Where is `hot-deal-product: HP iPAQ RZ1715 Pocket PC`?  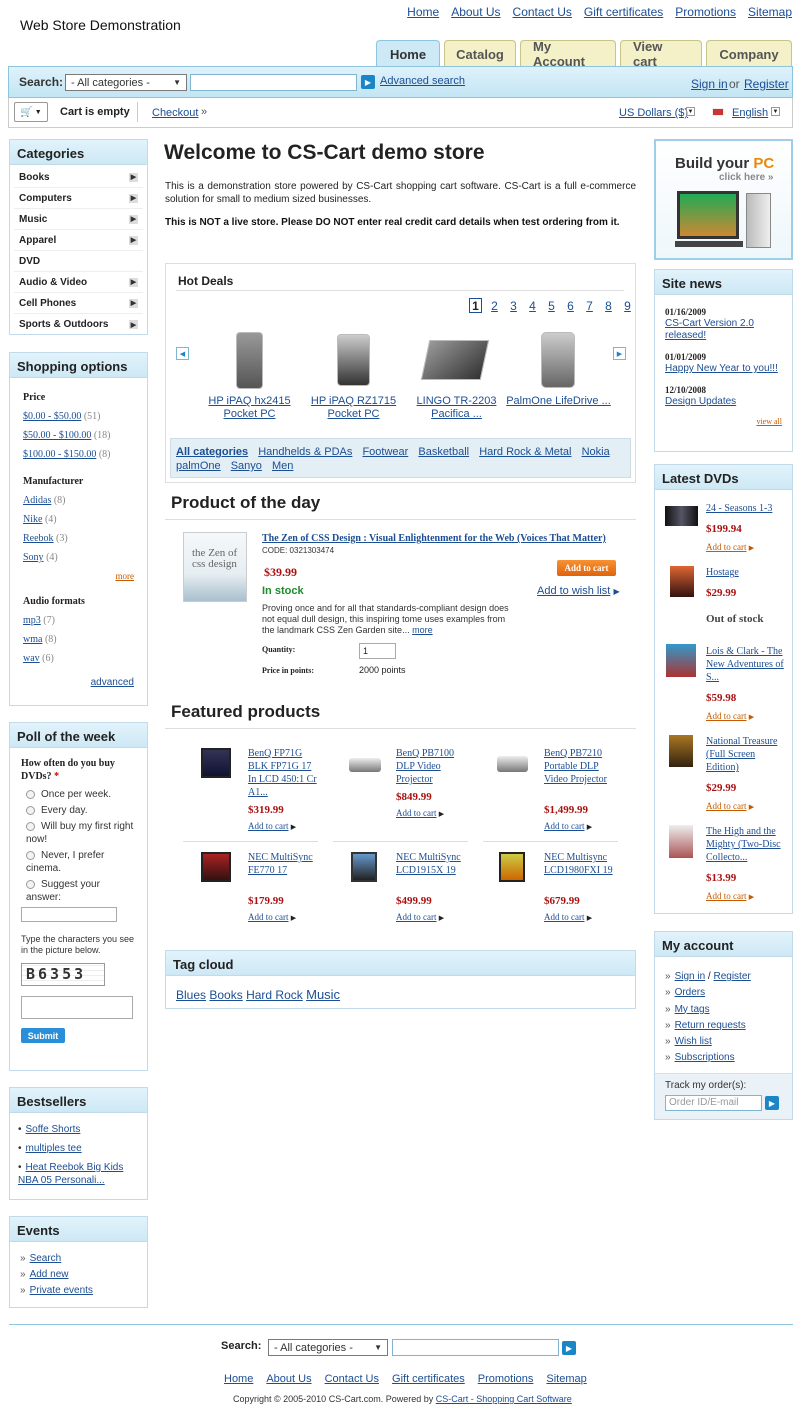 hot-deal-product: HP iPAQ RZ1715 Pocket PC is located at coordinates (353, 408).